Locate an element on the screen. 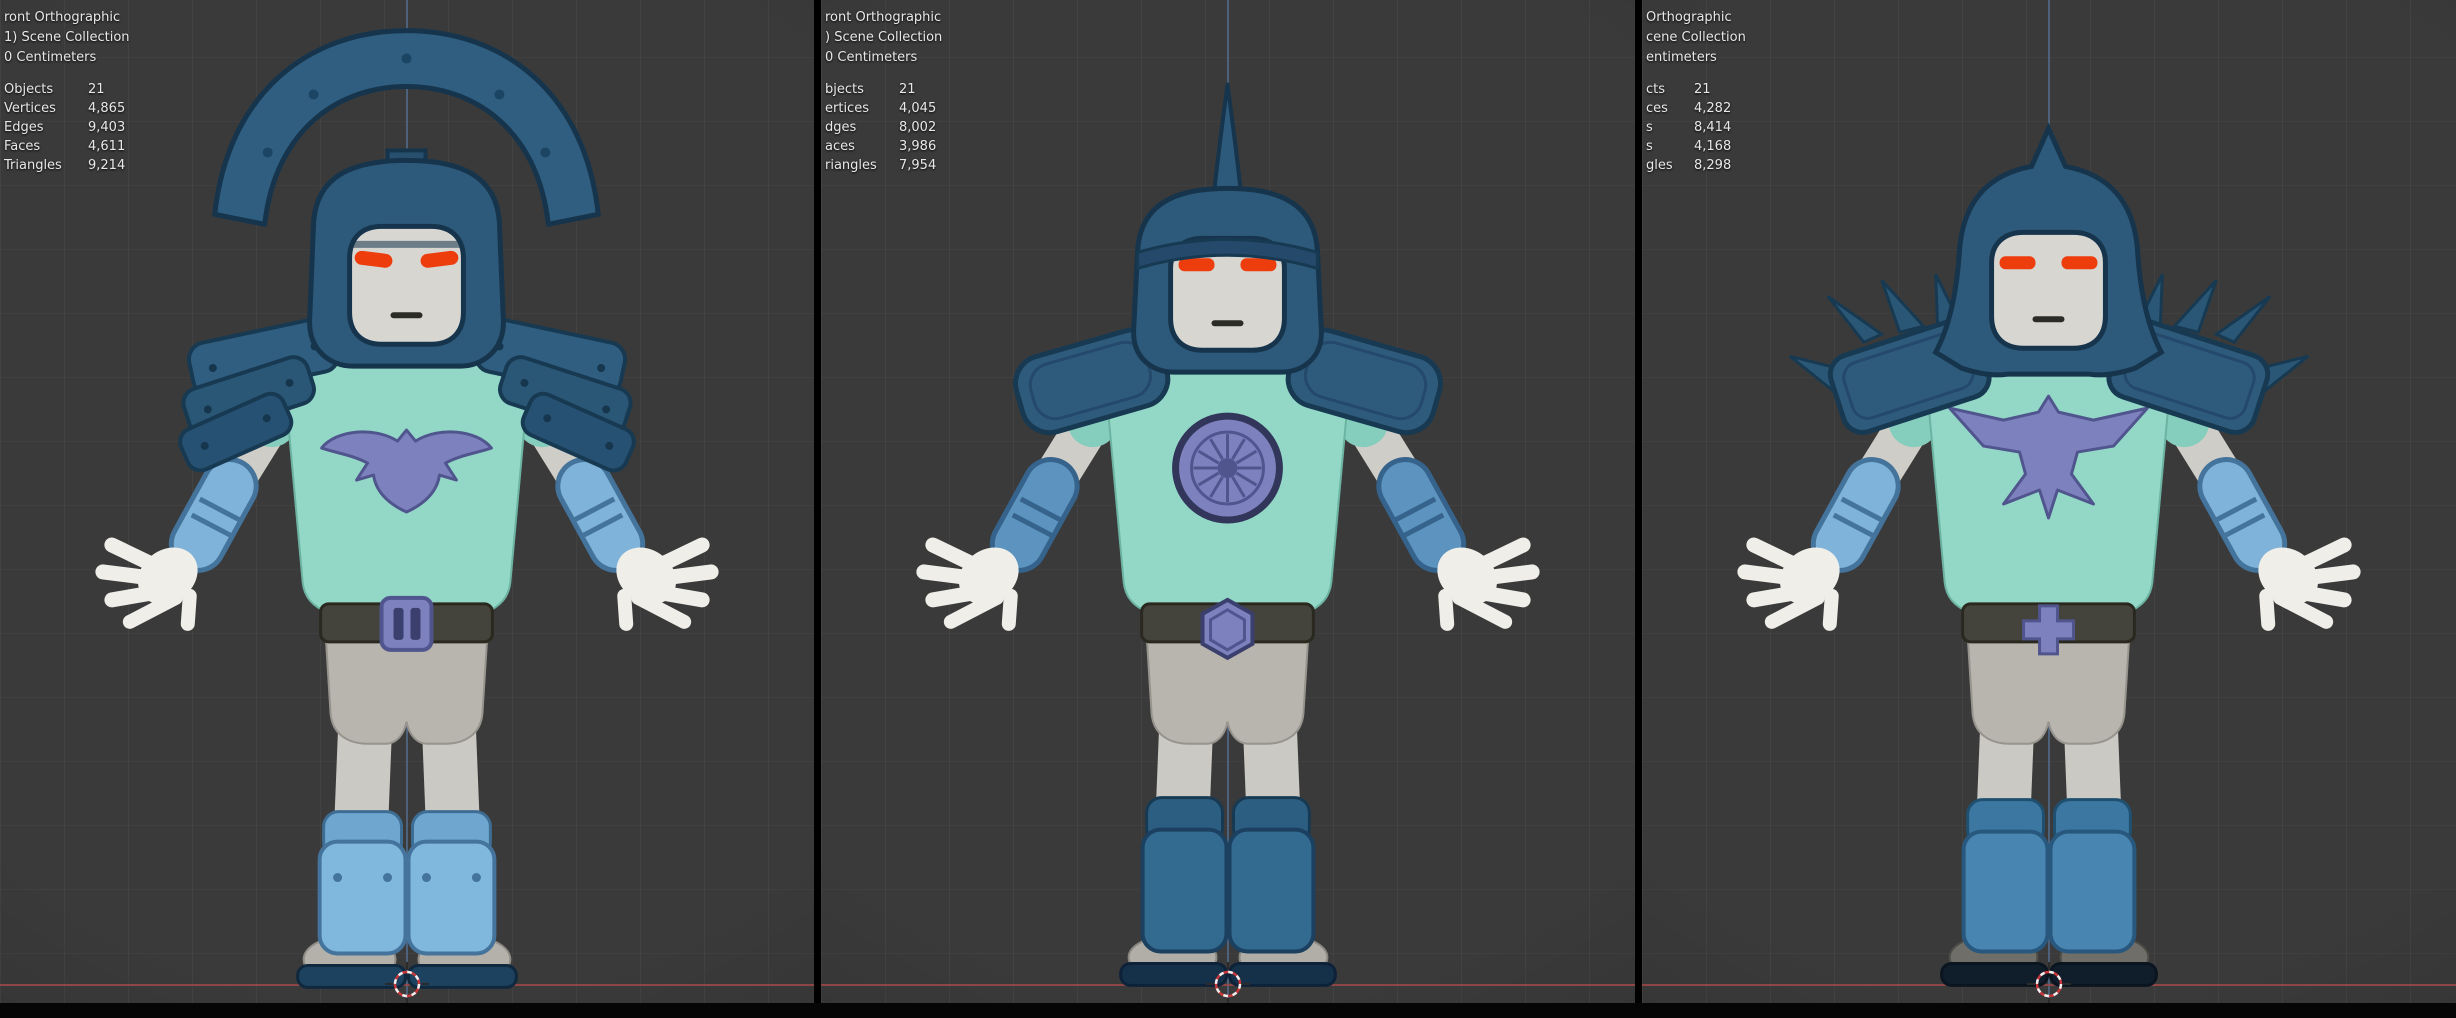 Image resolution: width=2456 pixels, height=1018 pixels. stat-edges: dges 8,002 is located at coordinates (883, 127).